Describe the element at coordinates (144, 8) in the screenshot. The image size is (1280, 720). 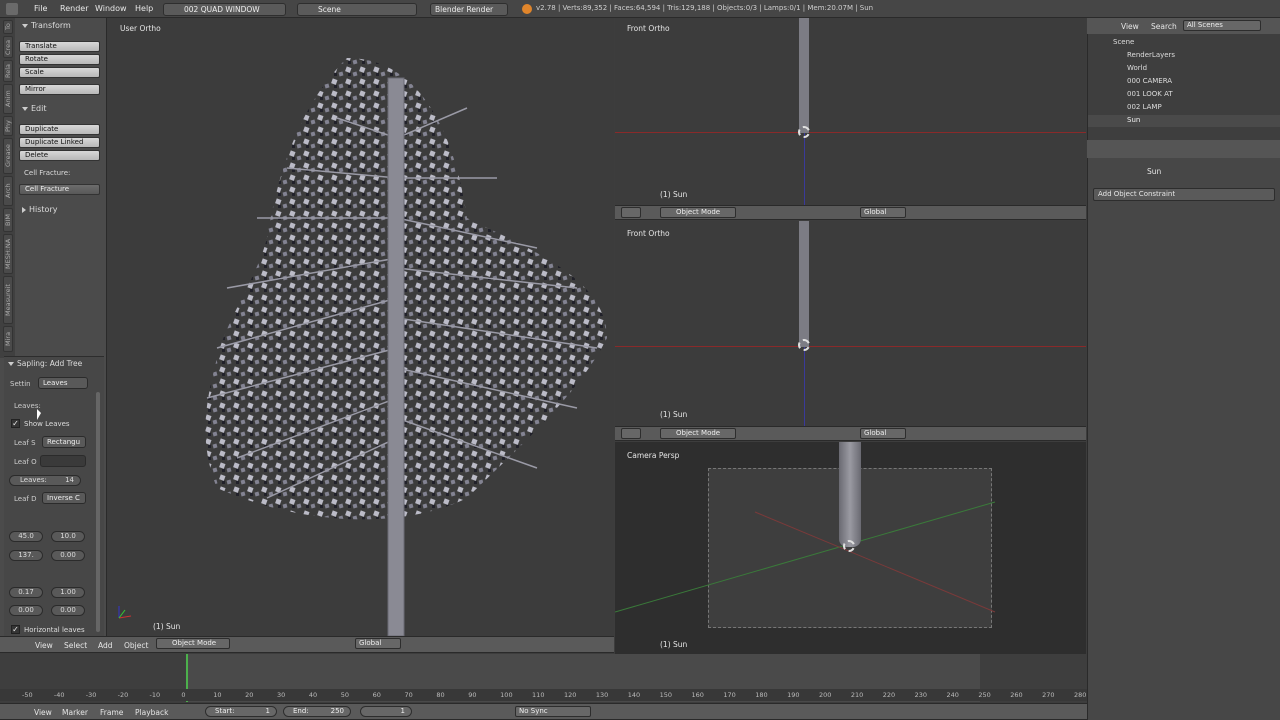
I see `menu-help: Help` at that location.